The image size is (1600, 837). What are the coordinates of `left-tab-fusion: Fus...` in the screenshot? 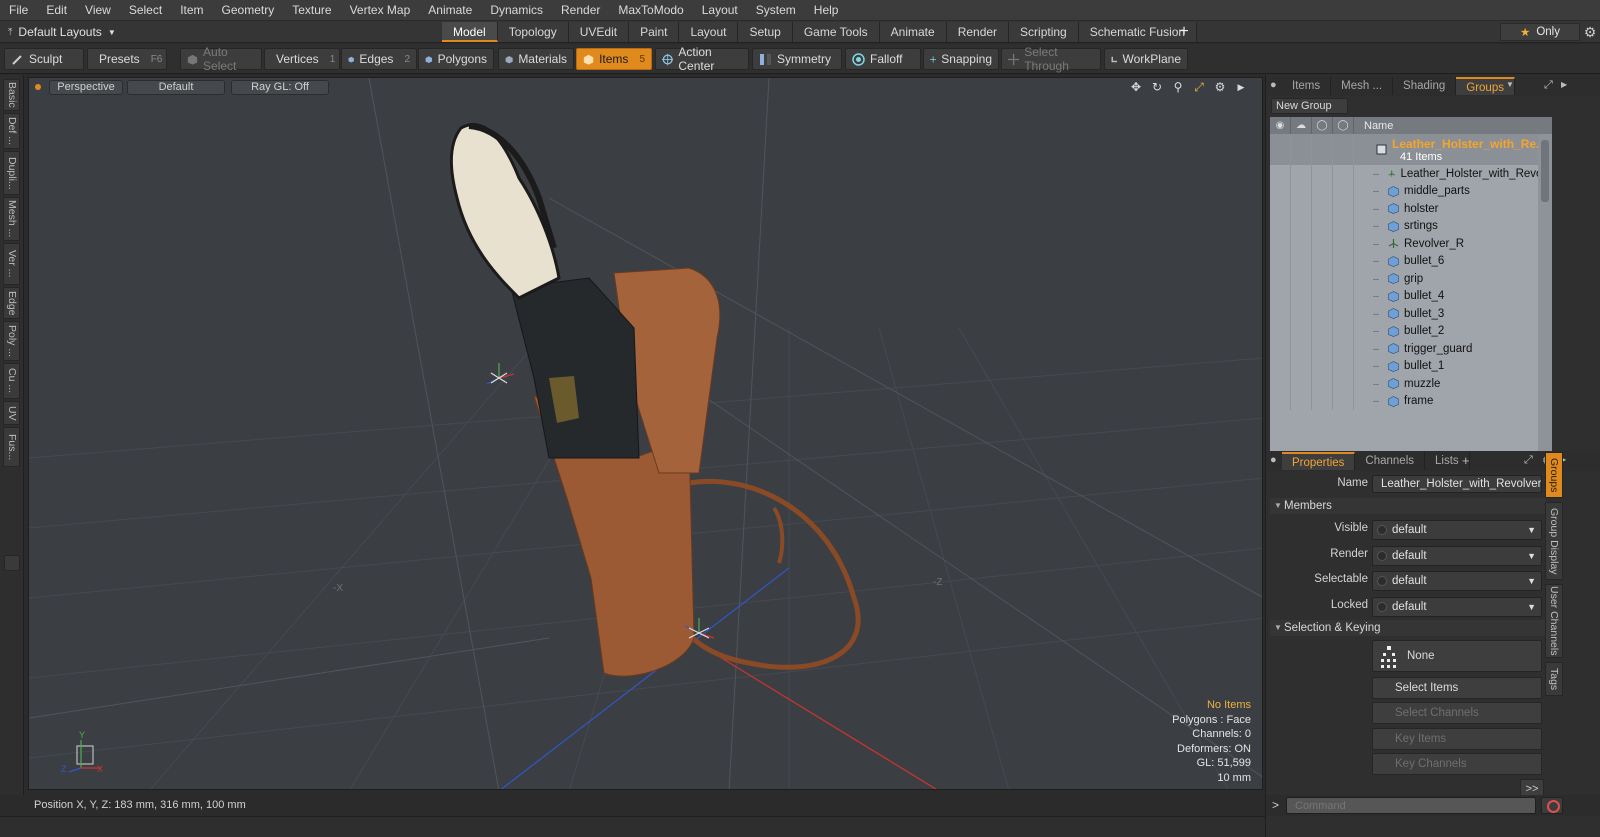 It's located at (11, 447).